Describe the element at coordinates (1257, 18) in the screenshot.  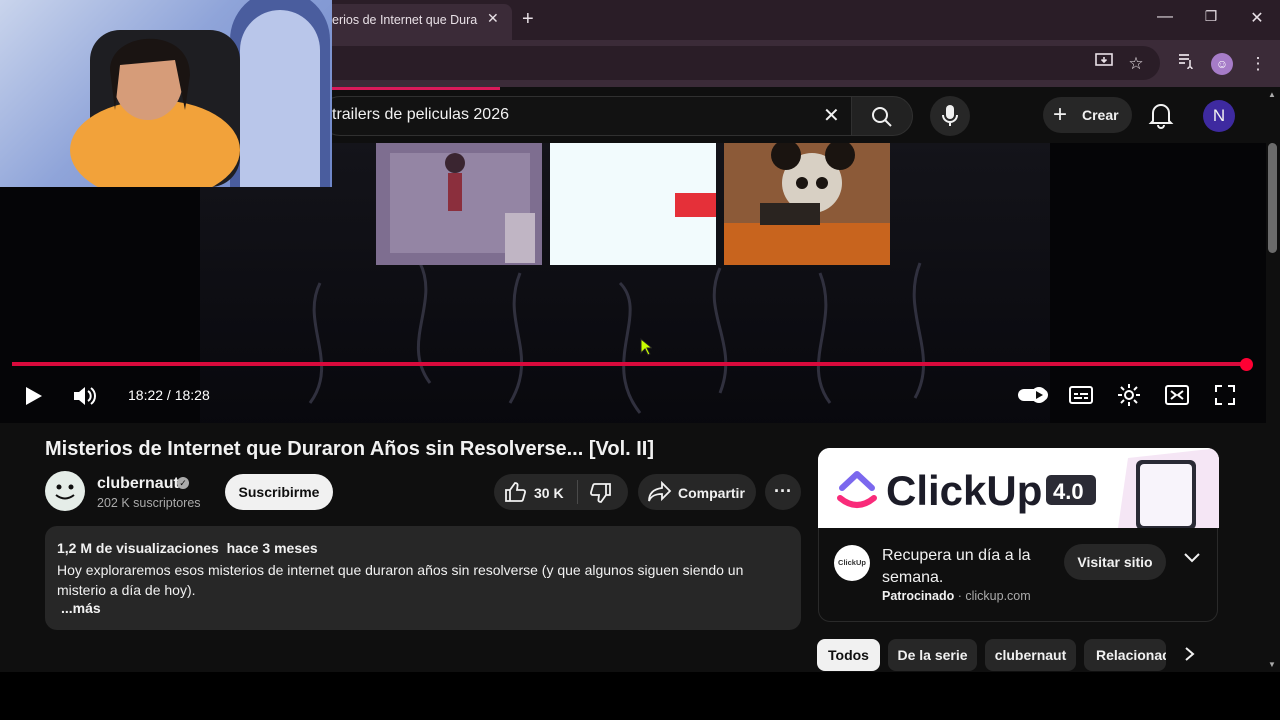
I see `close-icon: ✕` at that location.